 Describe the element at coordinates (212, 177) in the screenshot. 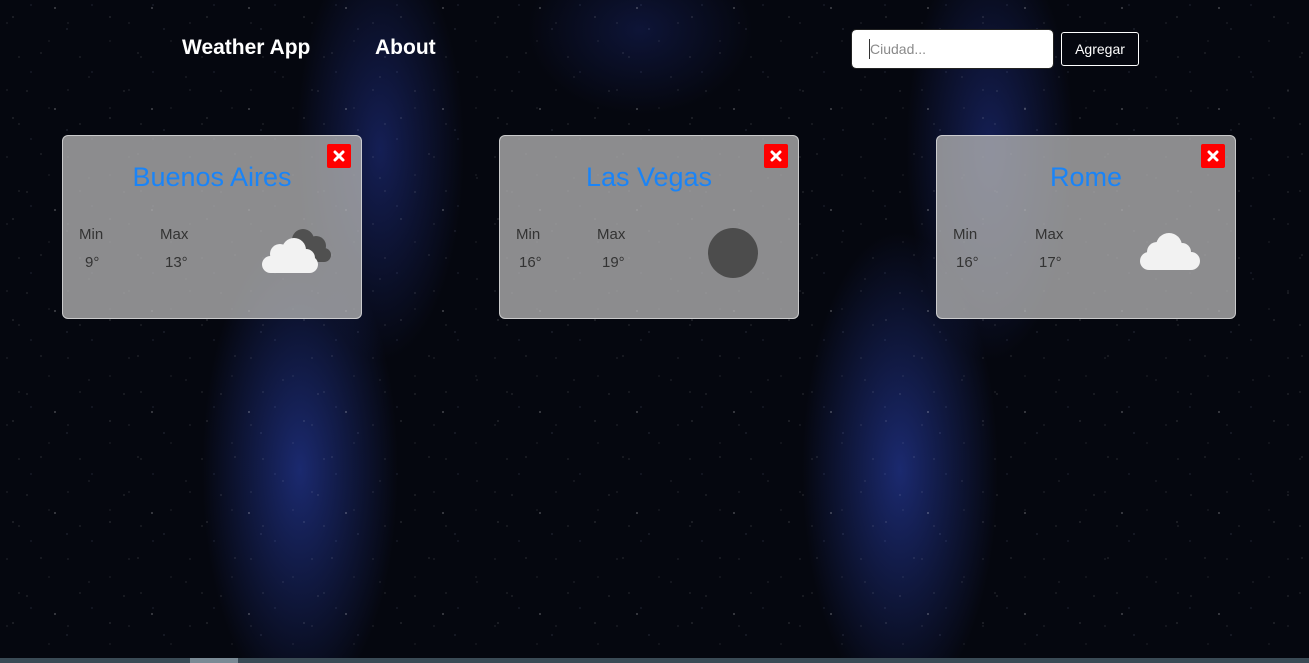

I see `city-name: Buenos Aires` at that location.